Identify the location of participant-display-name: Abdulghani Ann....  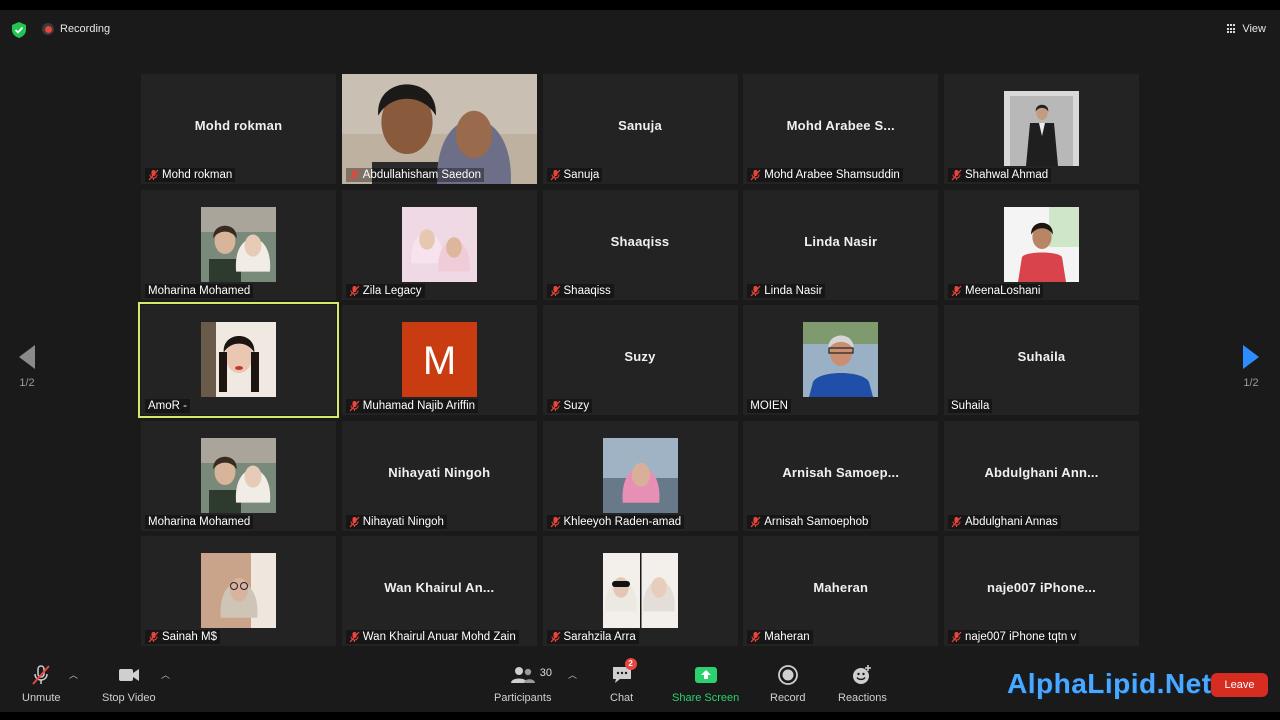
(1041, 472).